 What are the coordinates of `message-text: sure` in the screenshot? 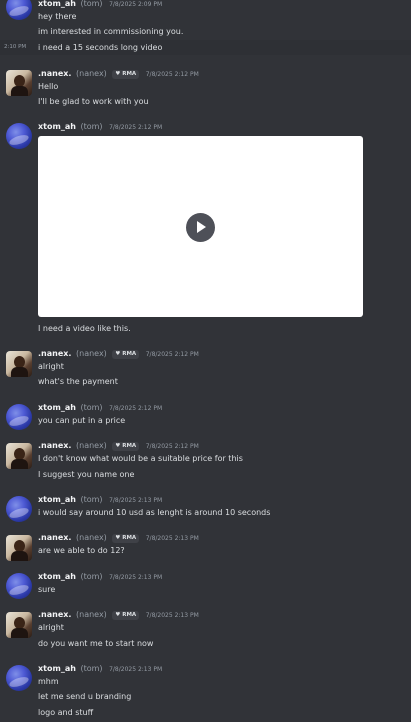 It's located at (47, 589).